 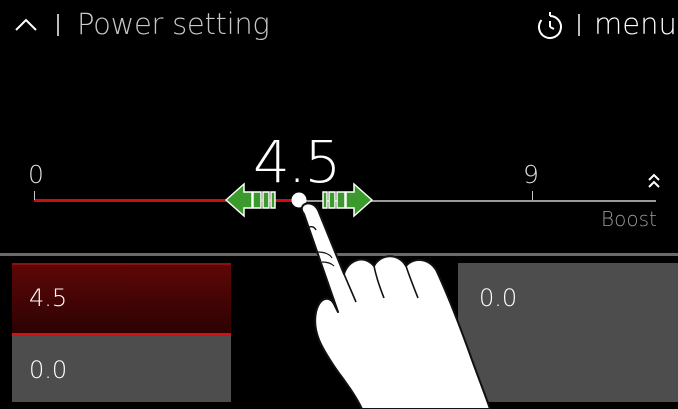 I want to click on slider-tick-max, so click(x=532, y=195).